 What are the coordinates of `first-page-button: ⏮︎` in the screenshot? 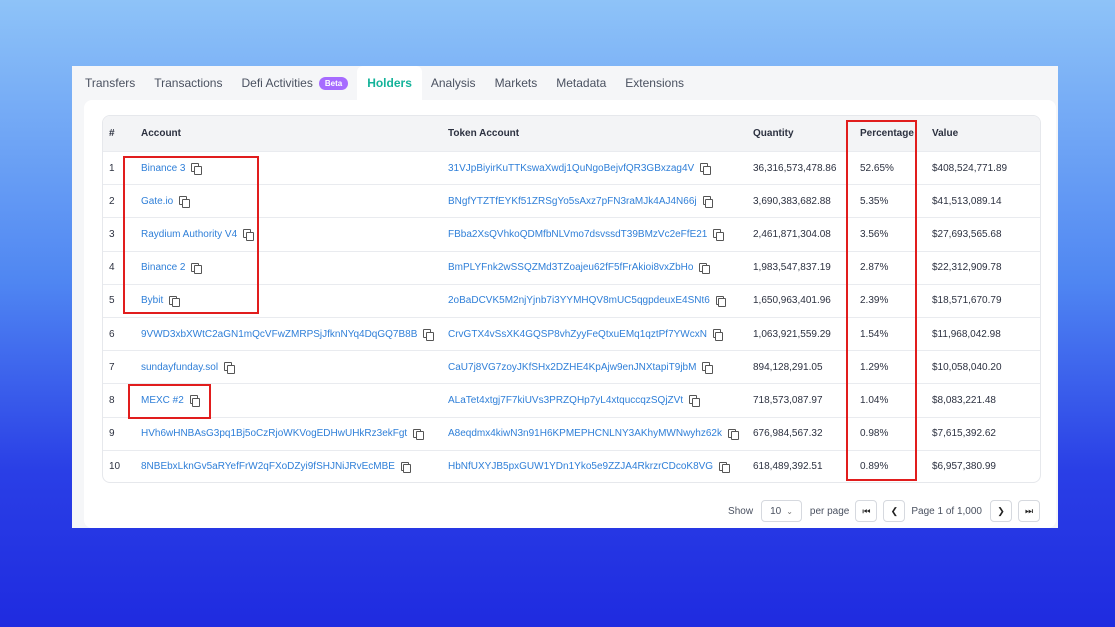 It's located at (866, 511).